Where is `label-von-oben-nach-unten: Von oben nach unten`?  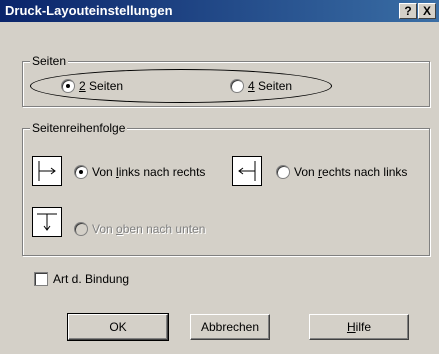
label-von-oben-nach-unten: Von oben nach unten is located at coordinates (148, 229).